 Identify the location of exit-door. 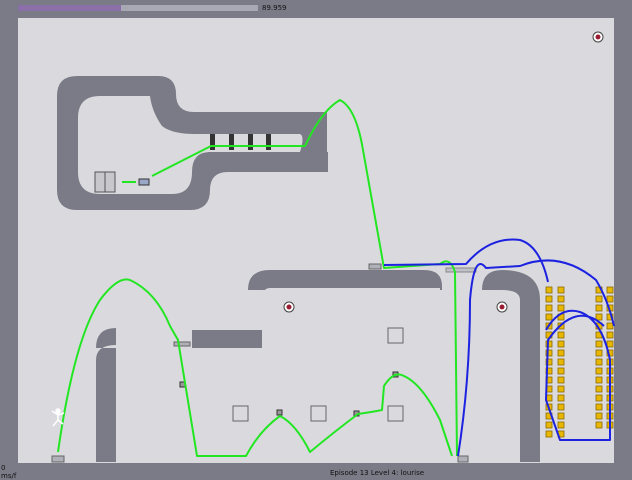
(105, 182).